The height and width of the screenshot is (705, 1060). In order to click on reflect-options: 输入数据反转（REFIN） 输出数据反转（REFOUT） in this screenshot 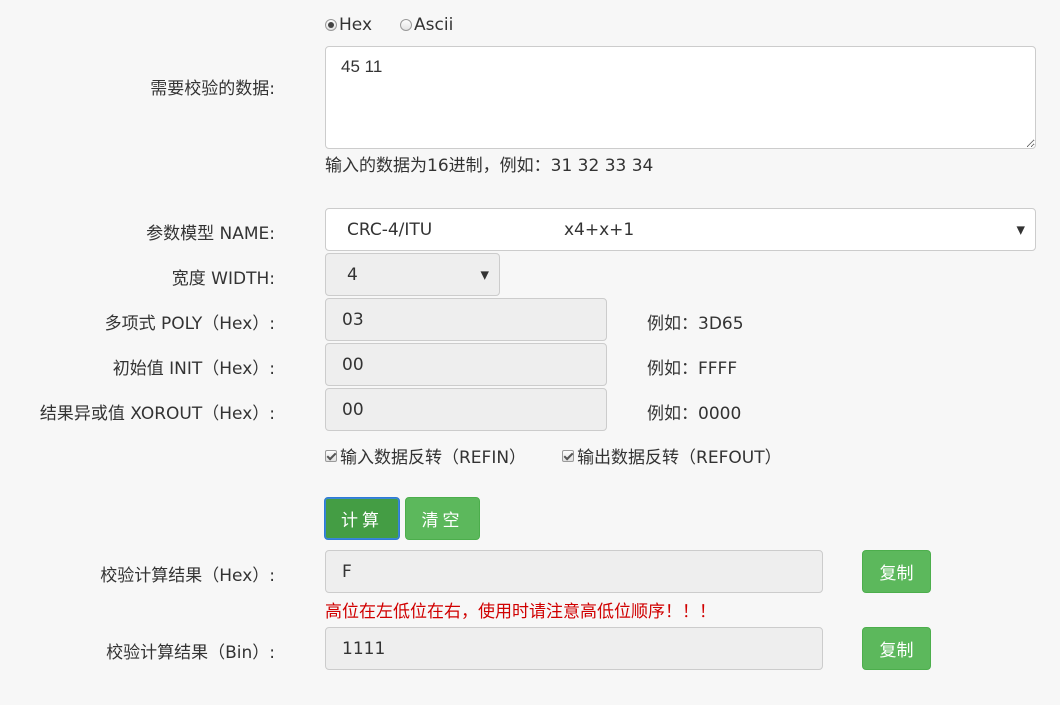, I will do `click(553, 455)`.